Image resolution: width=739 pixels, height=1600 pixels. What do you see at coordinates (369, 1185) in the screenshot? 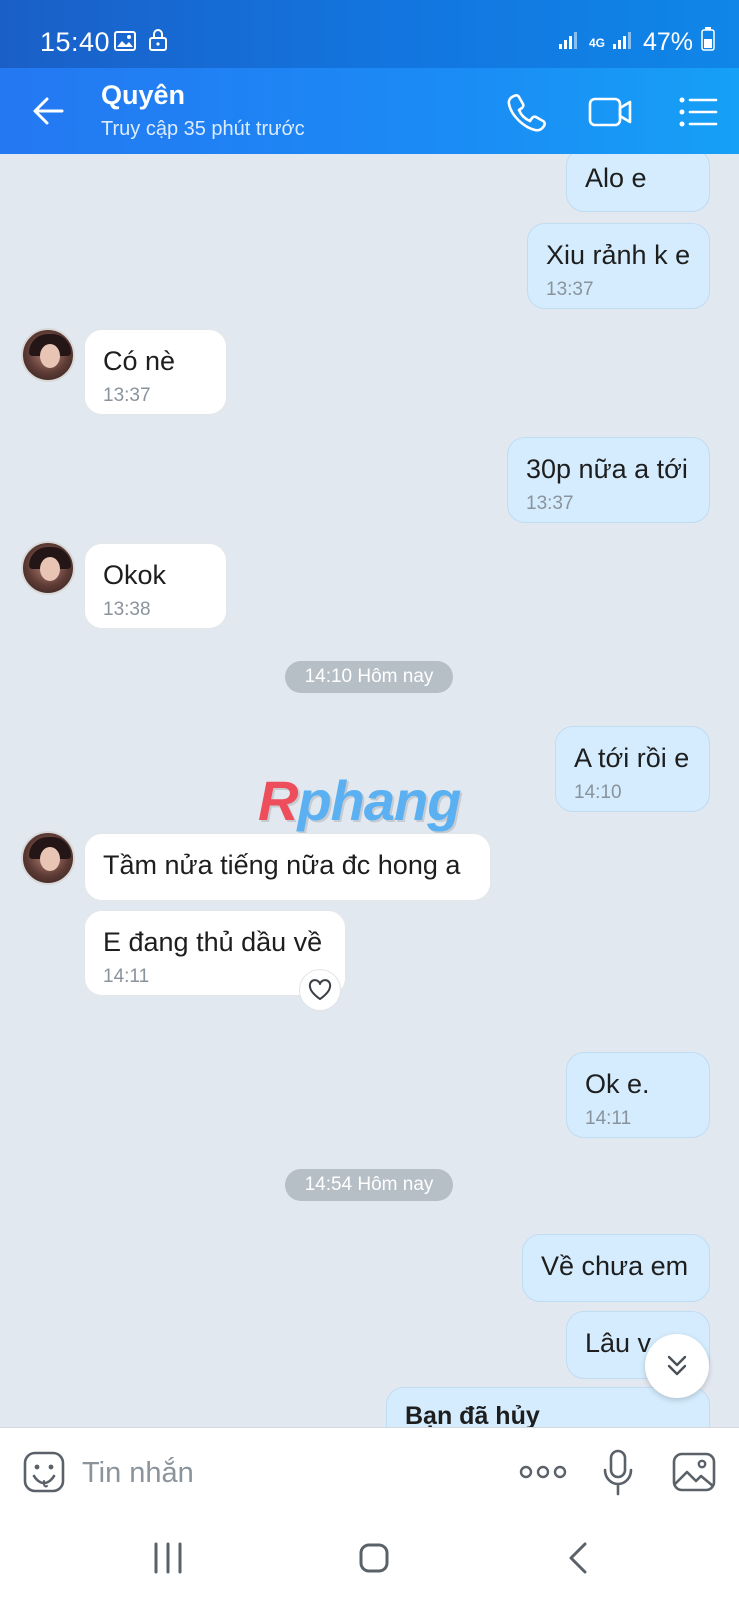
I see `date-separator: 14:54 Hôm nay` at bounding box center [369, 1185].